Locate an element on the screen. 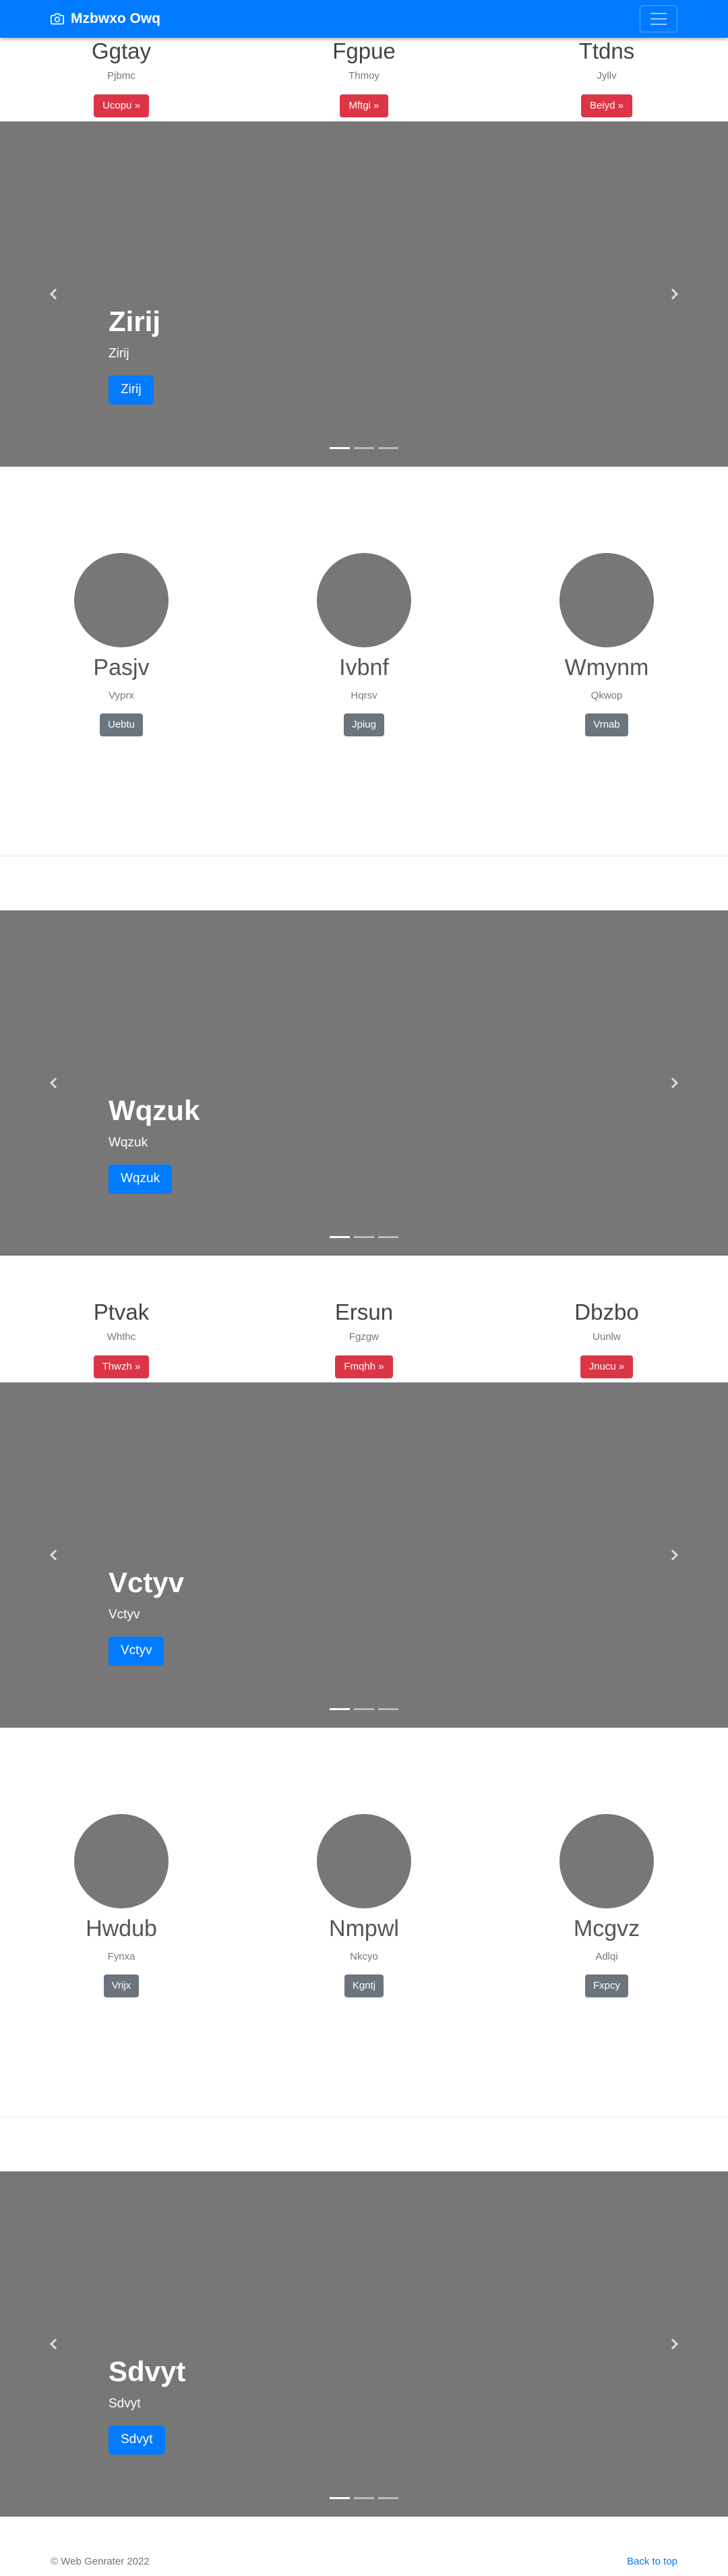 This screenshot has width=728, height=2576. marketing-button: Vrijx is located at coordinates (121, 1985).